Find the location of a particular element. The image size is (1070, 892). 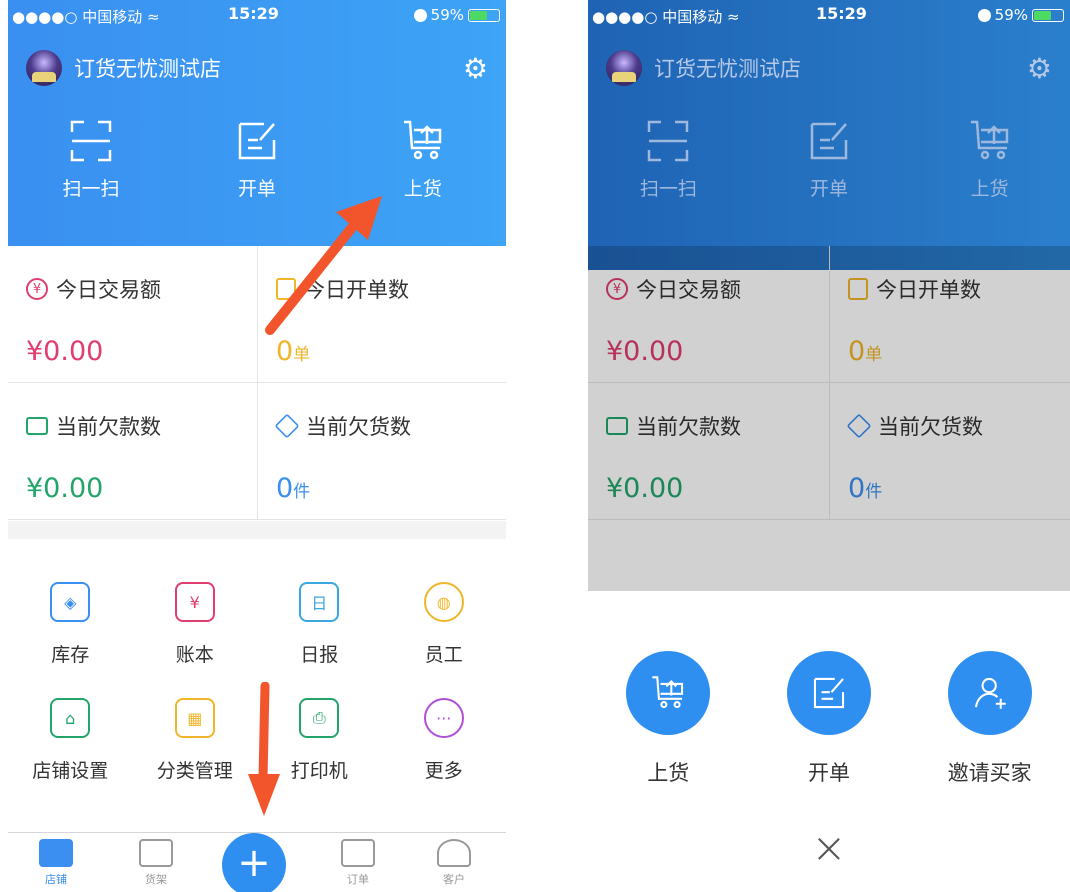

tab-store: 店铺 is located at coordinates (56, 863).